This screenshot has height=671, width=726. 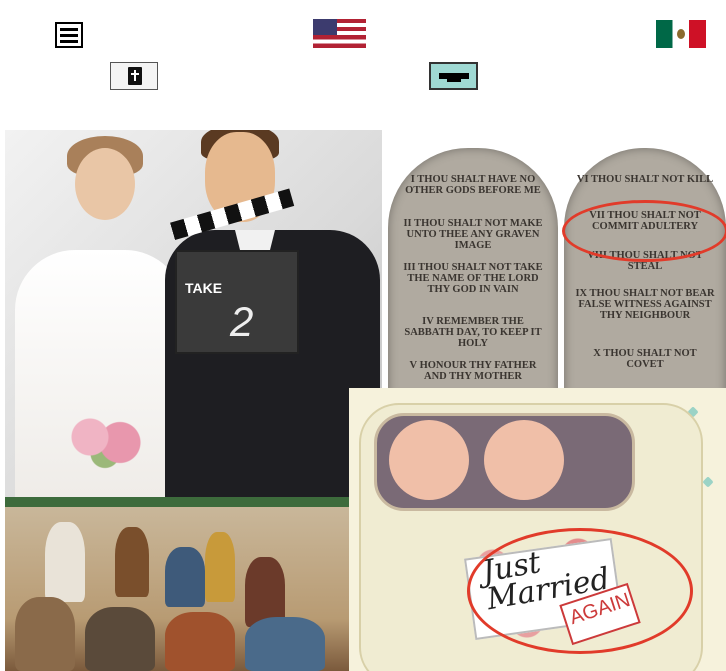 I want to click on commandment-text: V HONOUR THY FATHER AND THY MOTHER, so click(x=473, y=371).